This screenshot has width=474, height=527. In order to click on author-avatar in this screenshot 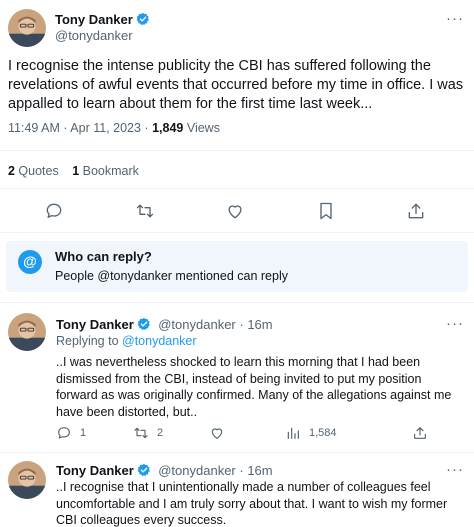, I will do `click(27, 28)`.